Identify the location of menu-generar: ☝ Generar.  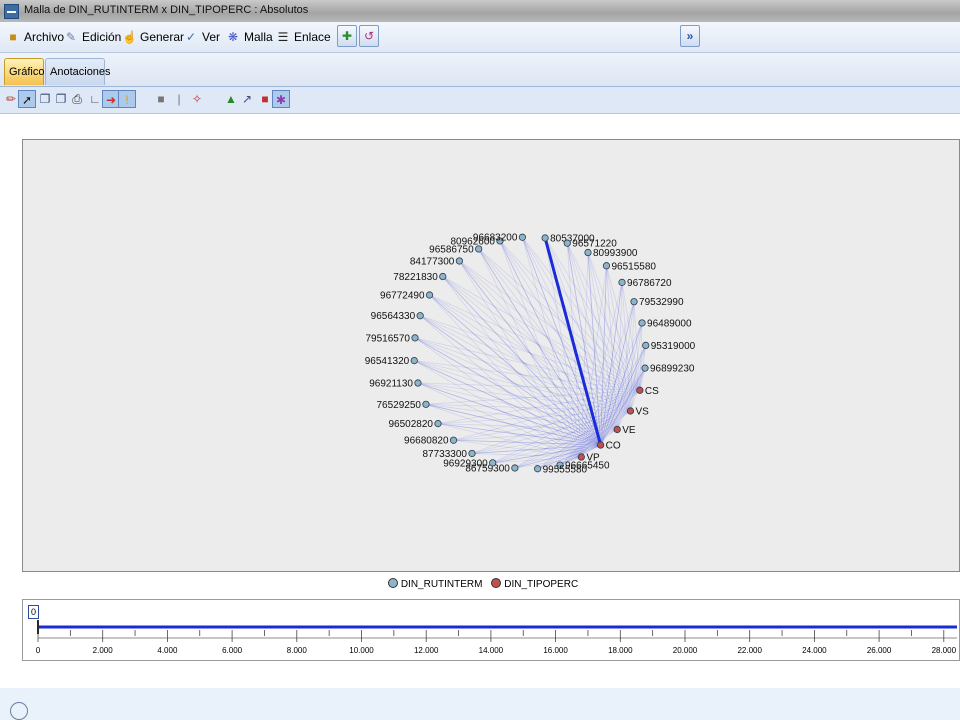
(153, 37).